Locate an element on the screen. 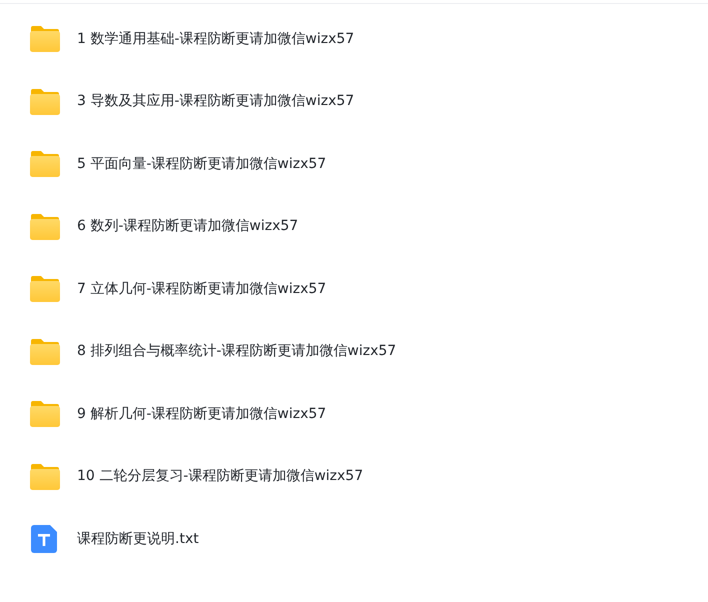 The height and width of the screenshot is (602, 708). file-name: 5 平面向量-课程防断更请加微信wizx57 is located at coordinates (201, 164).